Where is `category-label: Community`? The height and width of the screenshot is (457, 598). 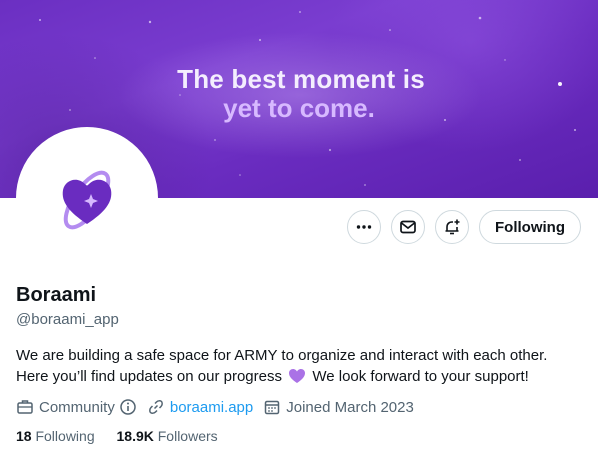 category-label: Community is located at coordinates (77, 407).